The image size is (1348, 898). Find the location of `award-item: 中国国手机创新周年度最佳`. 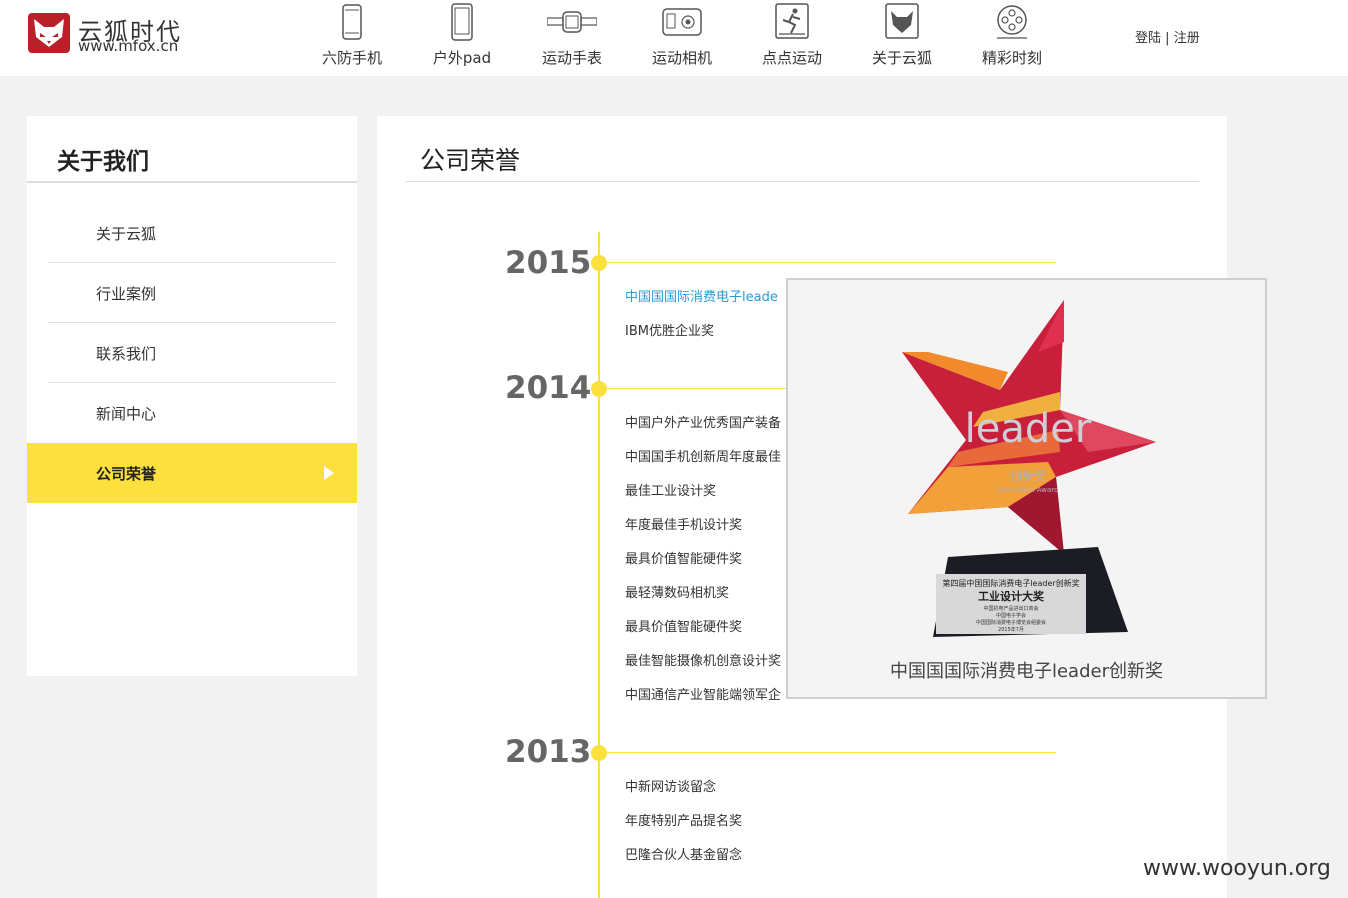

award-item: 中国国手机创新周年度最佳 is located at coordinates (703, 455).